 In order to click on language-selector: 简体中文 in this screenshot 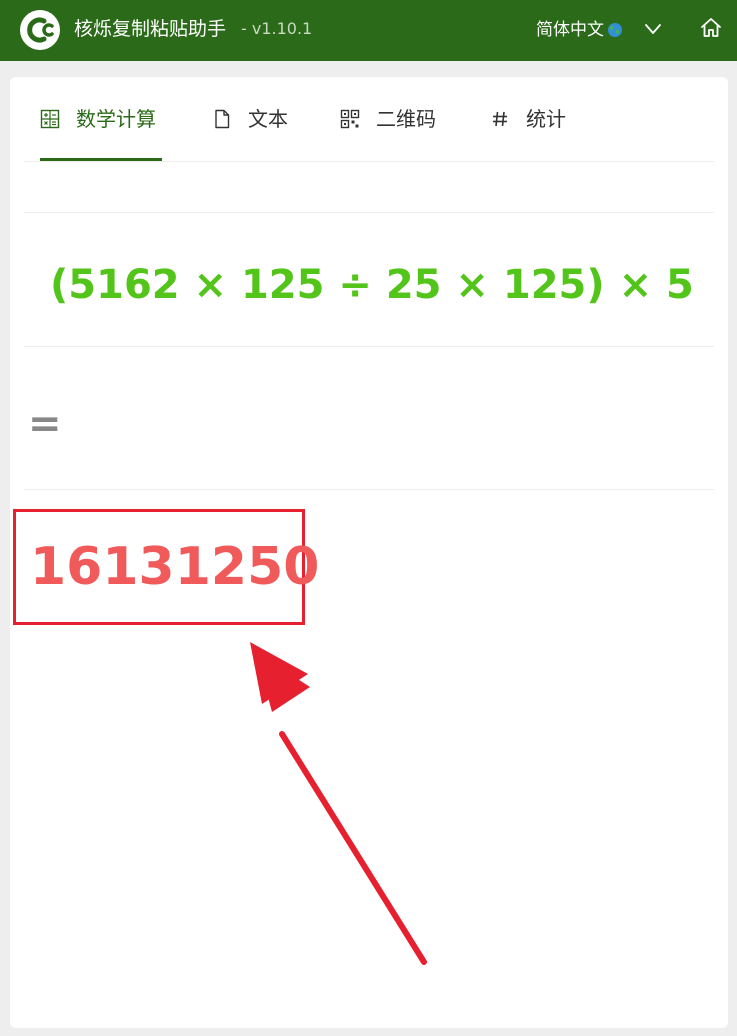, I will do `click(579, 30)`.